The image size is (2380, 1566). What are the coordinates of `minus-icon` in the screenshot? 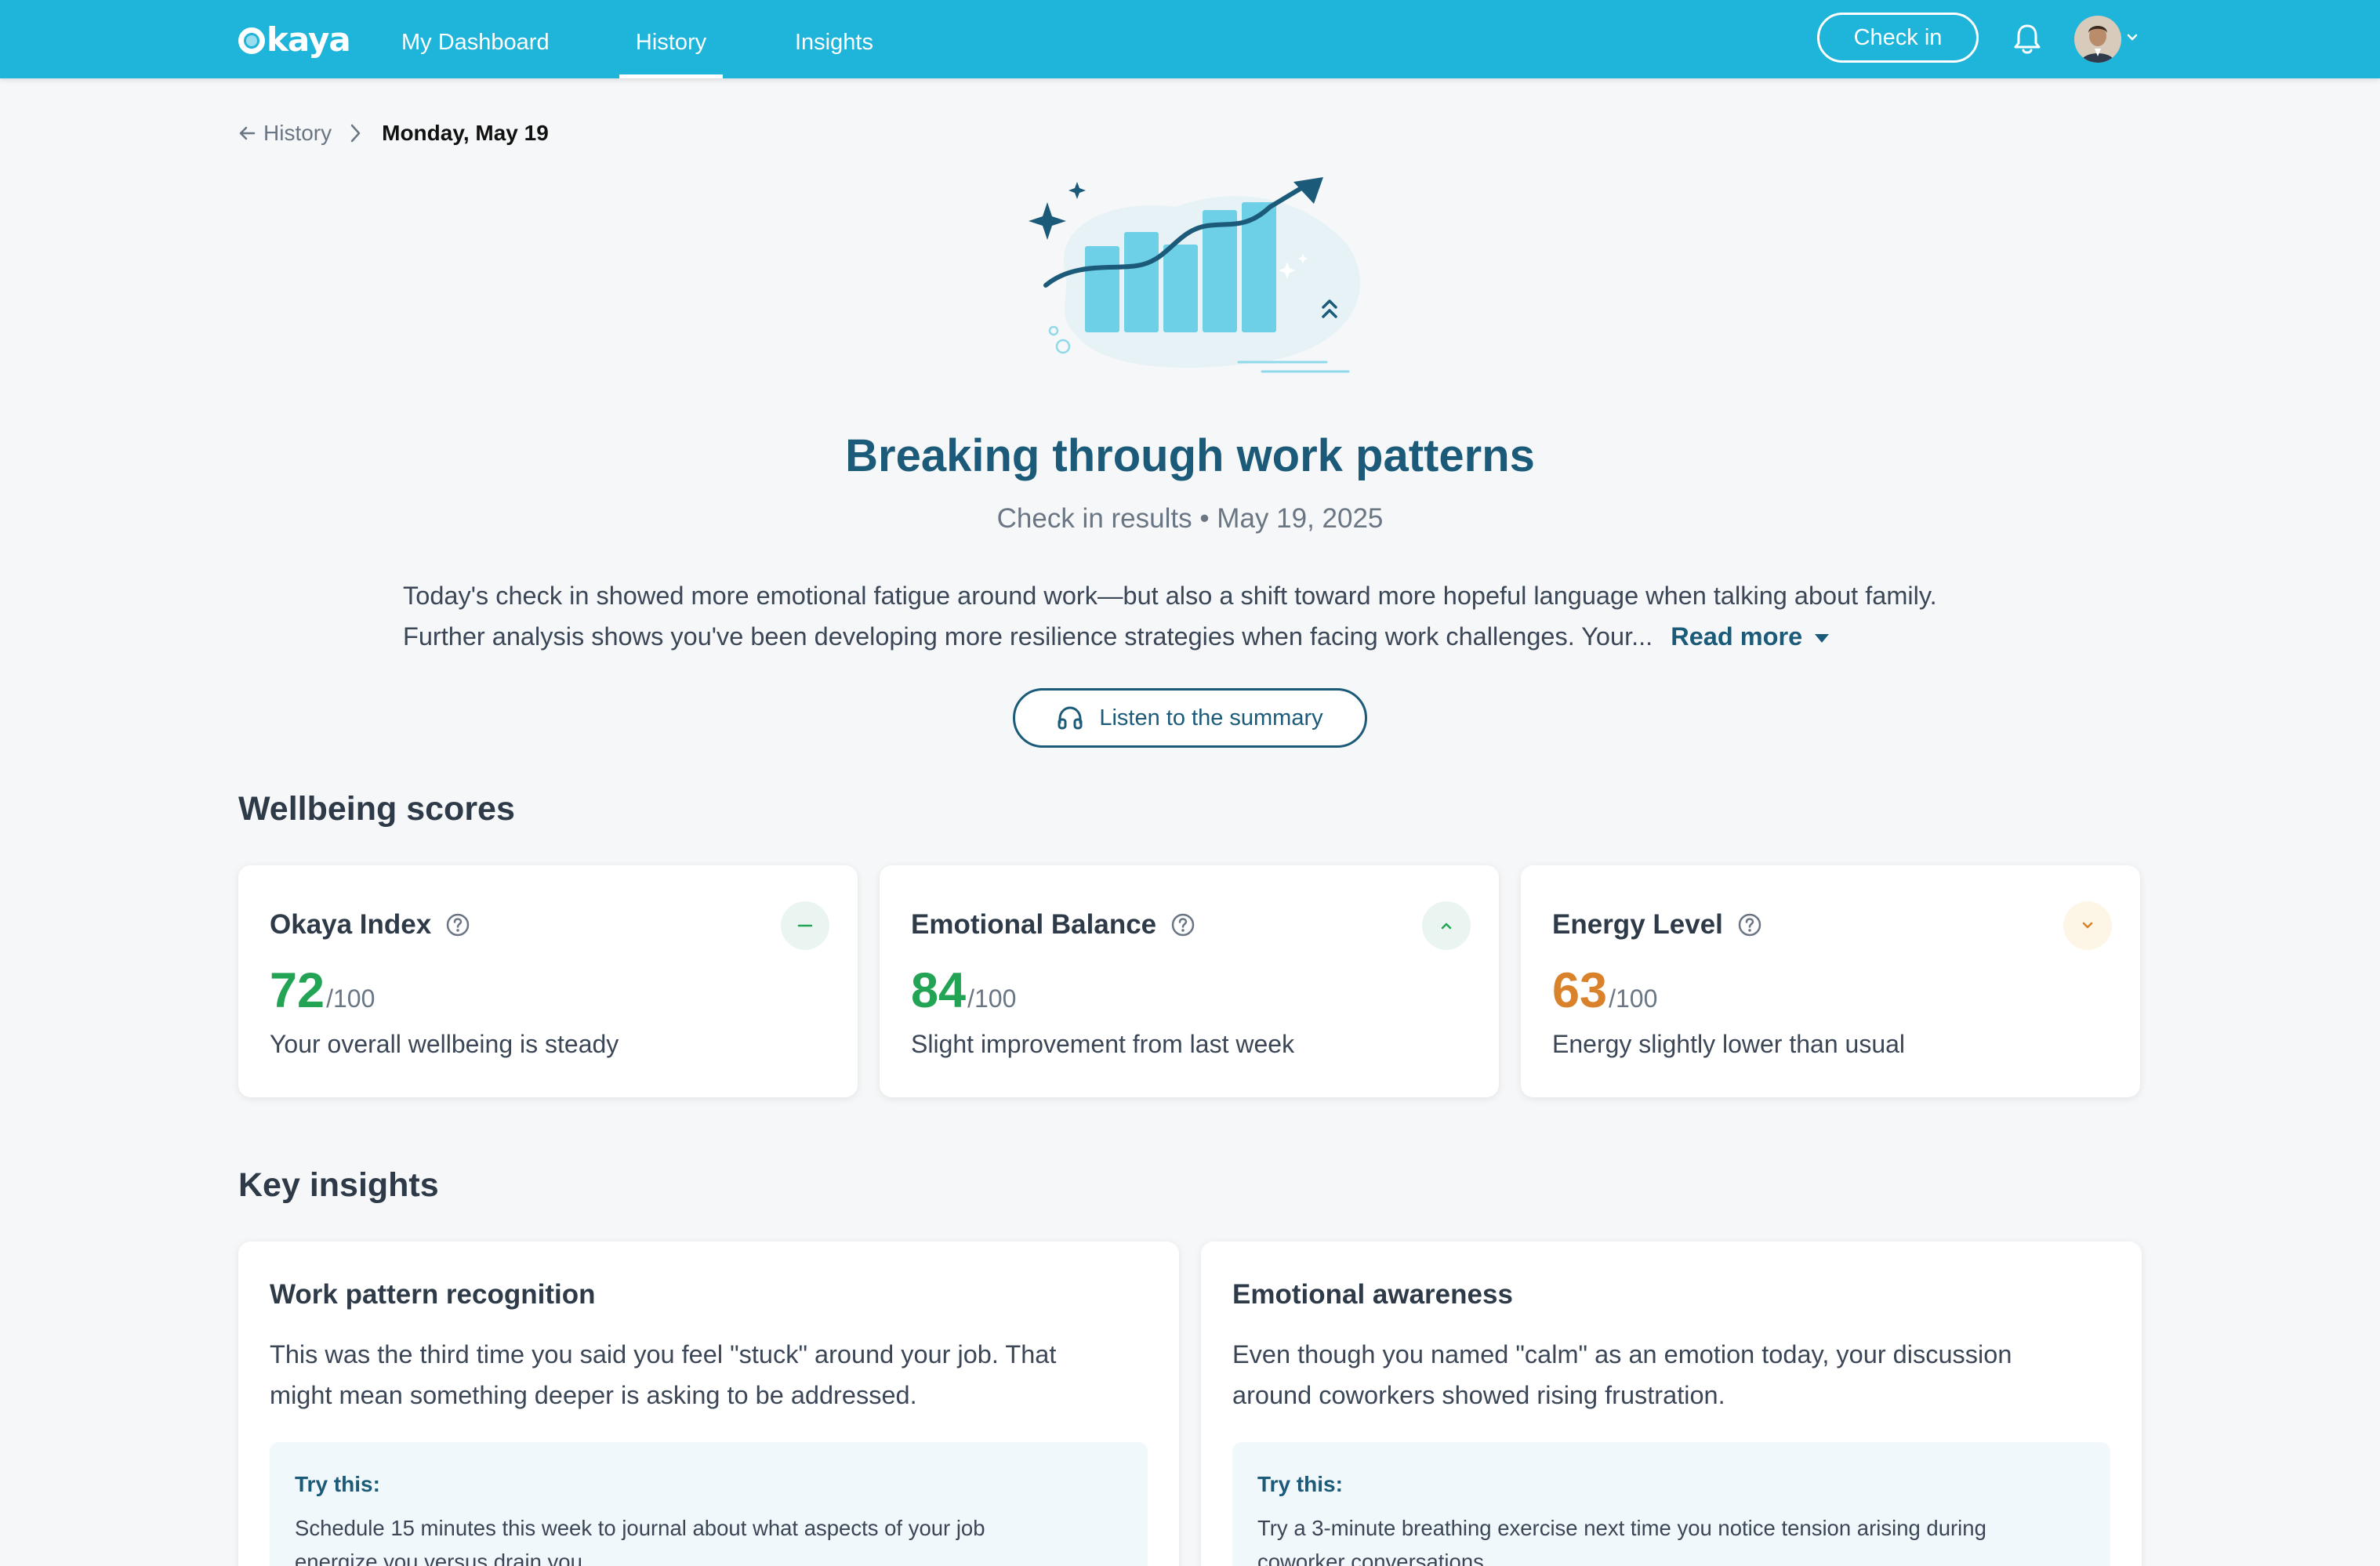 It's located at (805, 925).